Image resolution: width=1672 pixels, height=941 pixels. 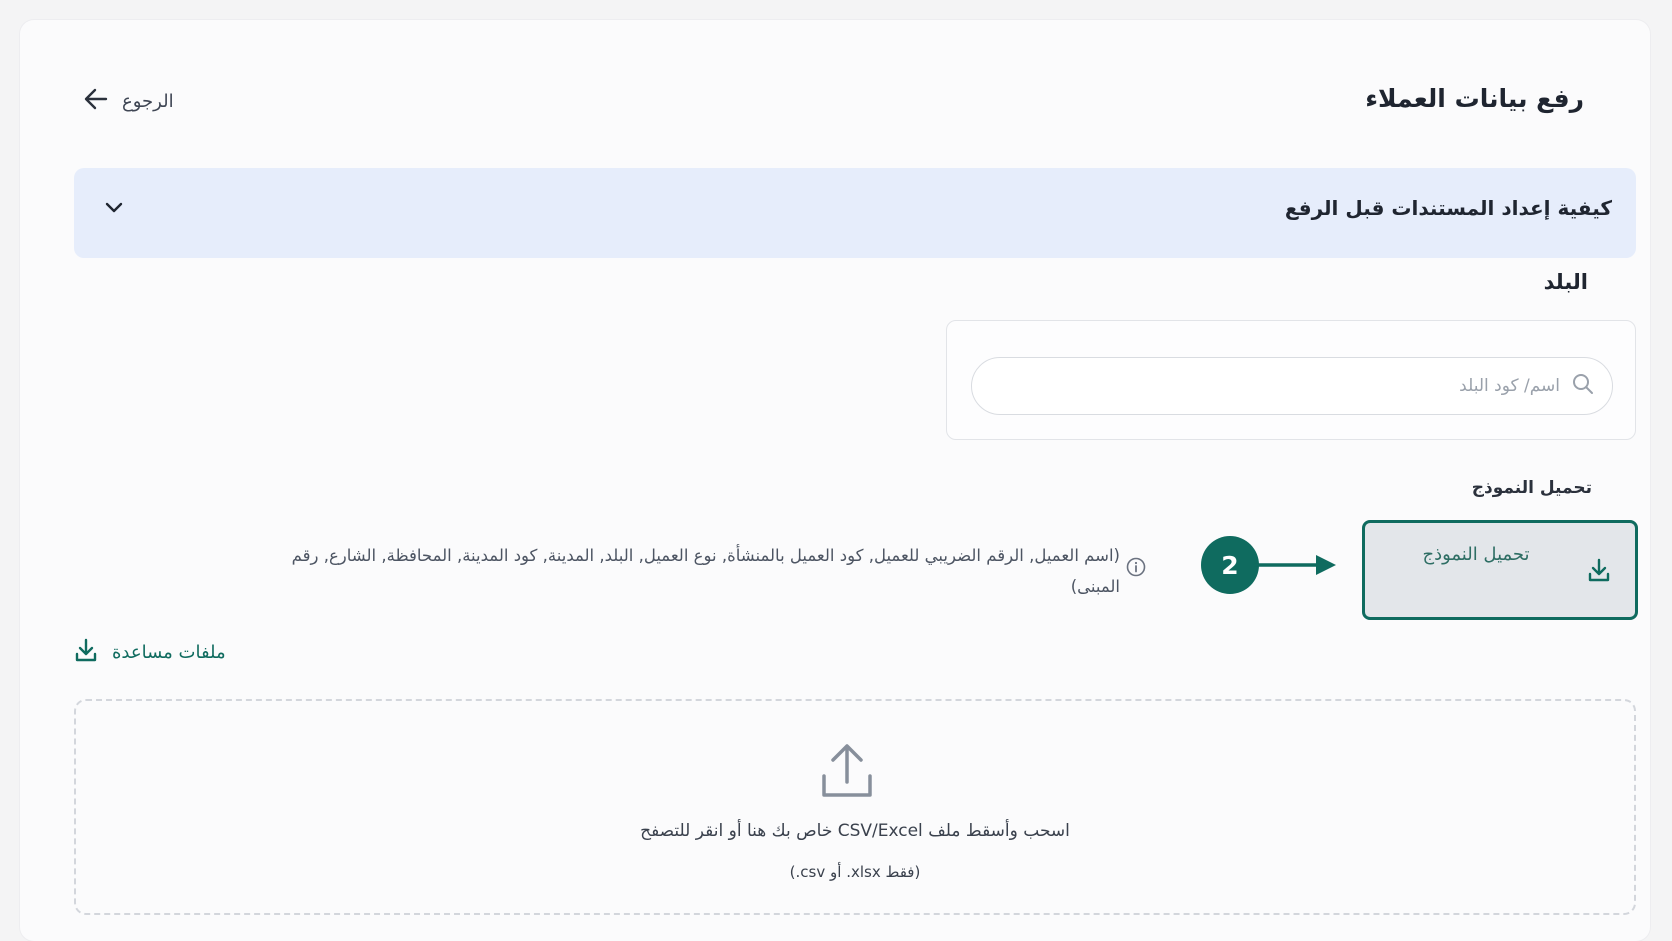 What do you see at coordinates (114, 209) in the screenshot?
I see `chevron-down-icon` at bounding box center [114, 209].